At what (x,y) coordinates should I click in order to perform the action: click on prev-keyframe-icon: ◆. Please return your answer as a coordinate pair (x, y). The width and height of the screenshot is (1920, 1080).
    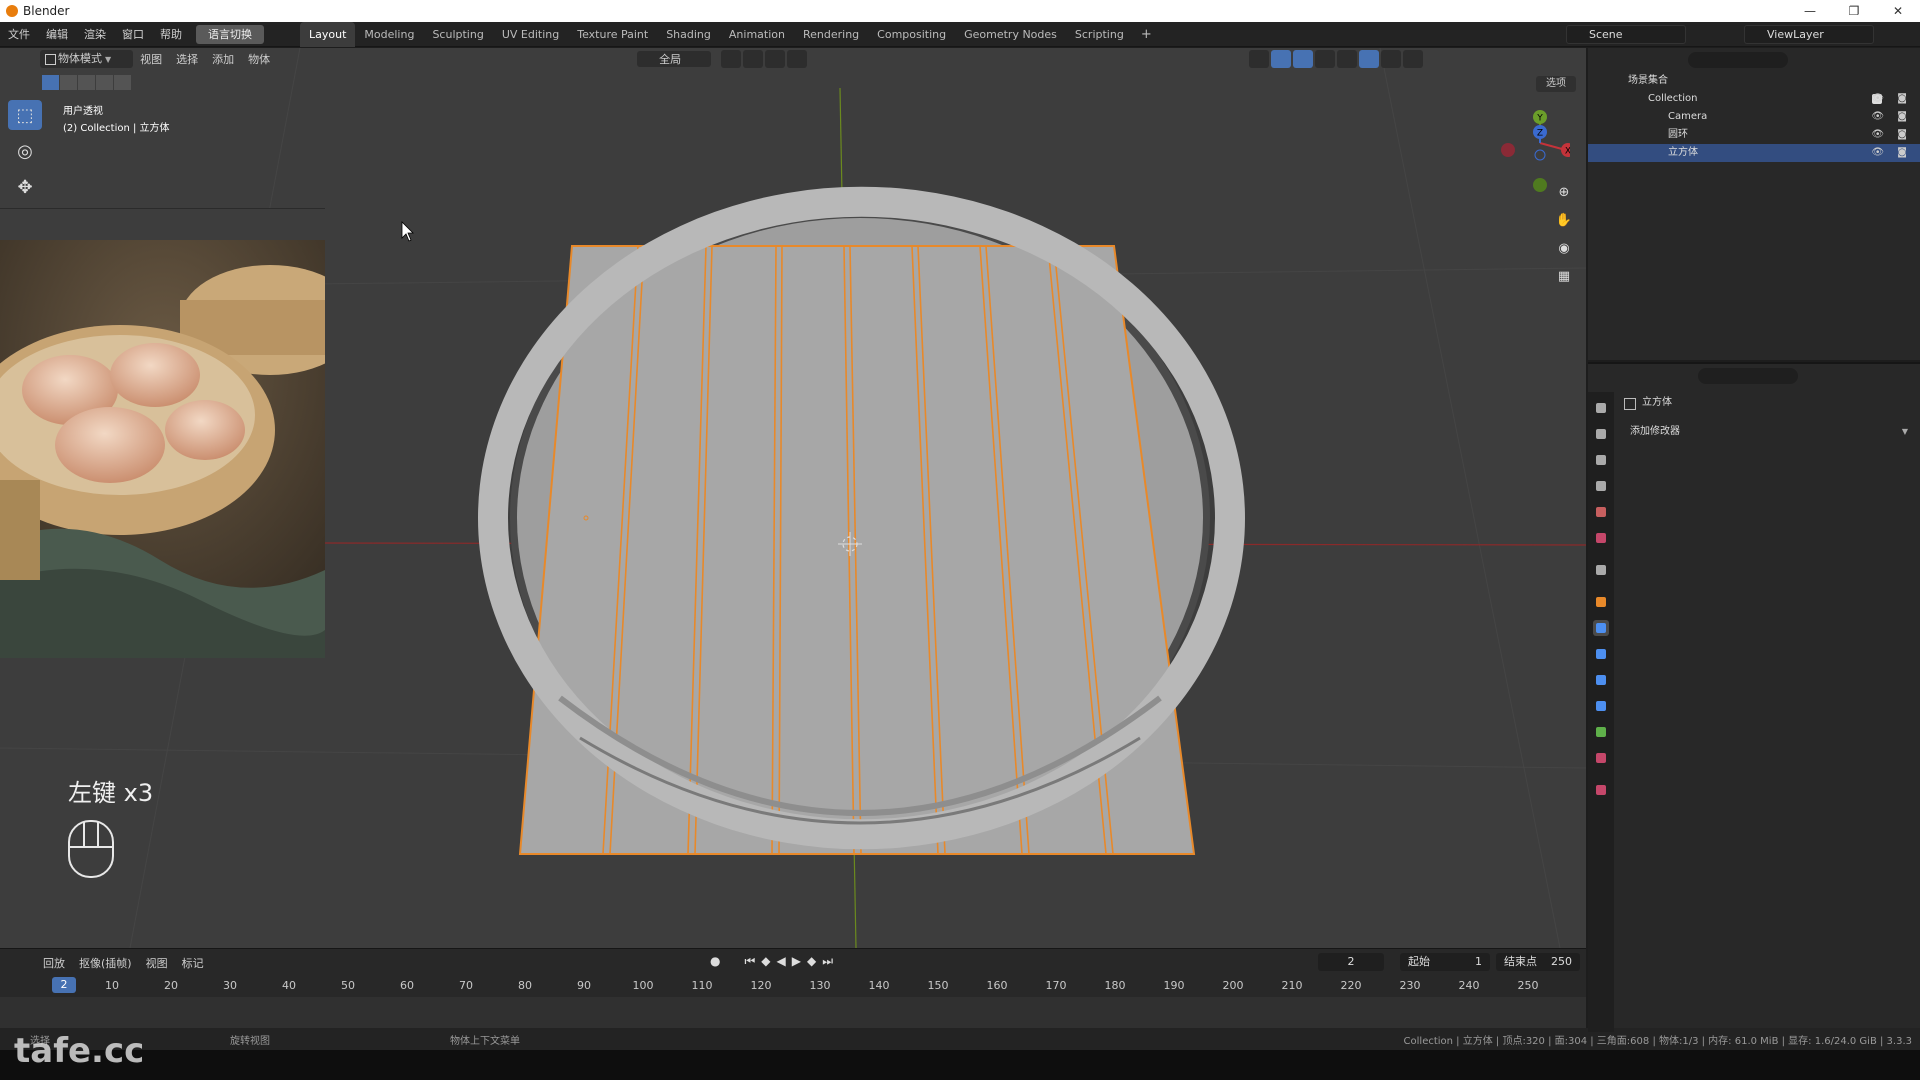
    Looking at the image, I should click on (765, 961).